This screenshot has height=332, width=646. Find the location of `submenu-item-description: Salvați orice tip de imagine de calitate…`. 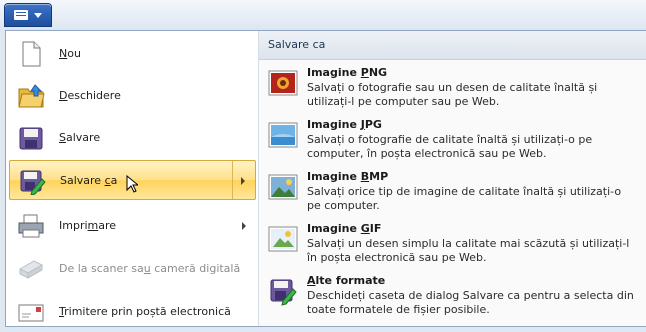

submenu-item-description: Salvați orice tip de imagine de calitate… is located at coordinates (464, 198).